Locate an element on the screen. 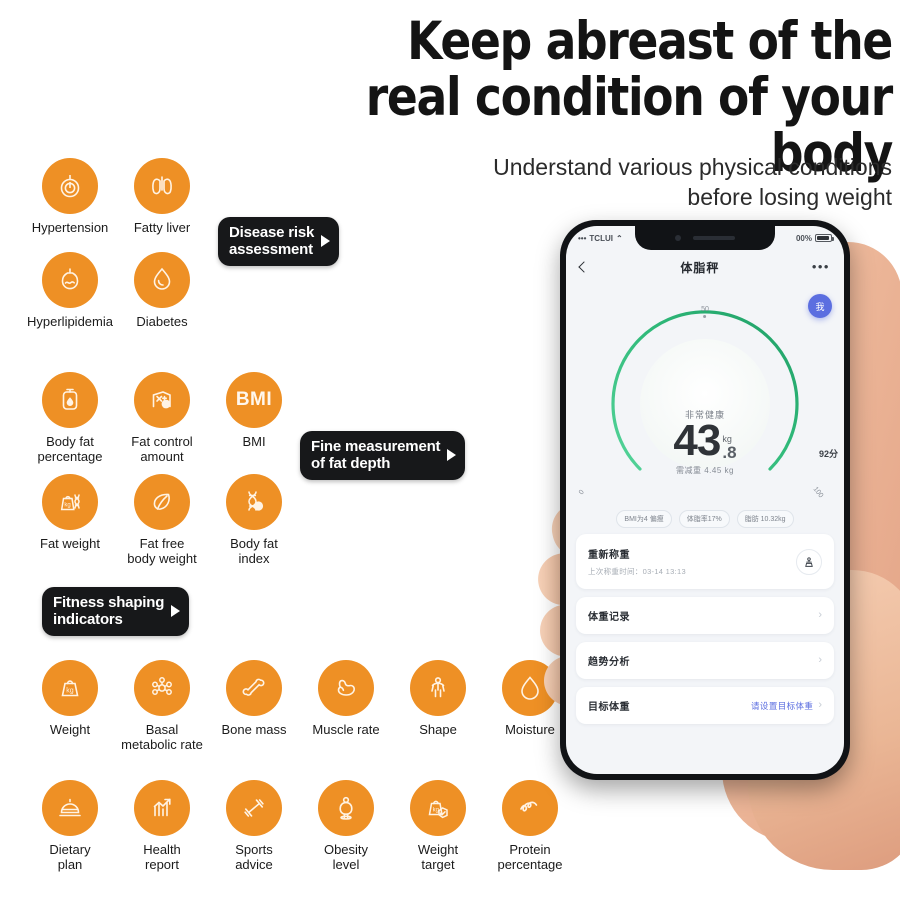  feature-dietary-plan: Dietary plan is located at coordinates (70, 826).